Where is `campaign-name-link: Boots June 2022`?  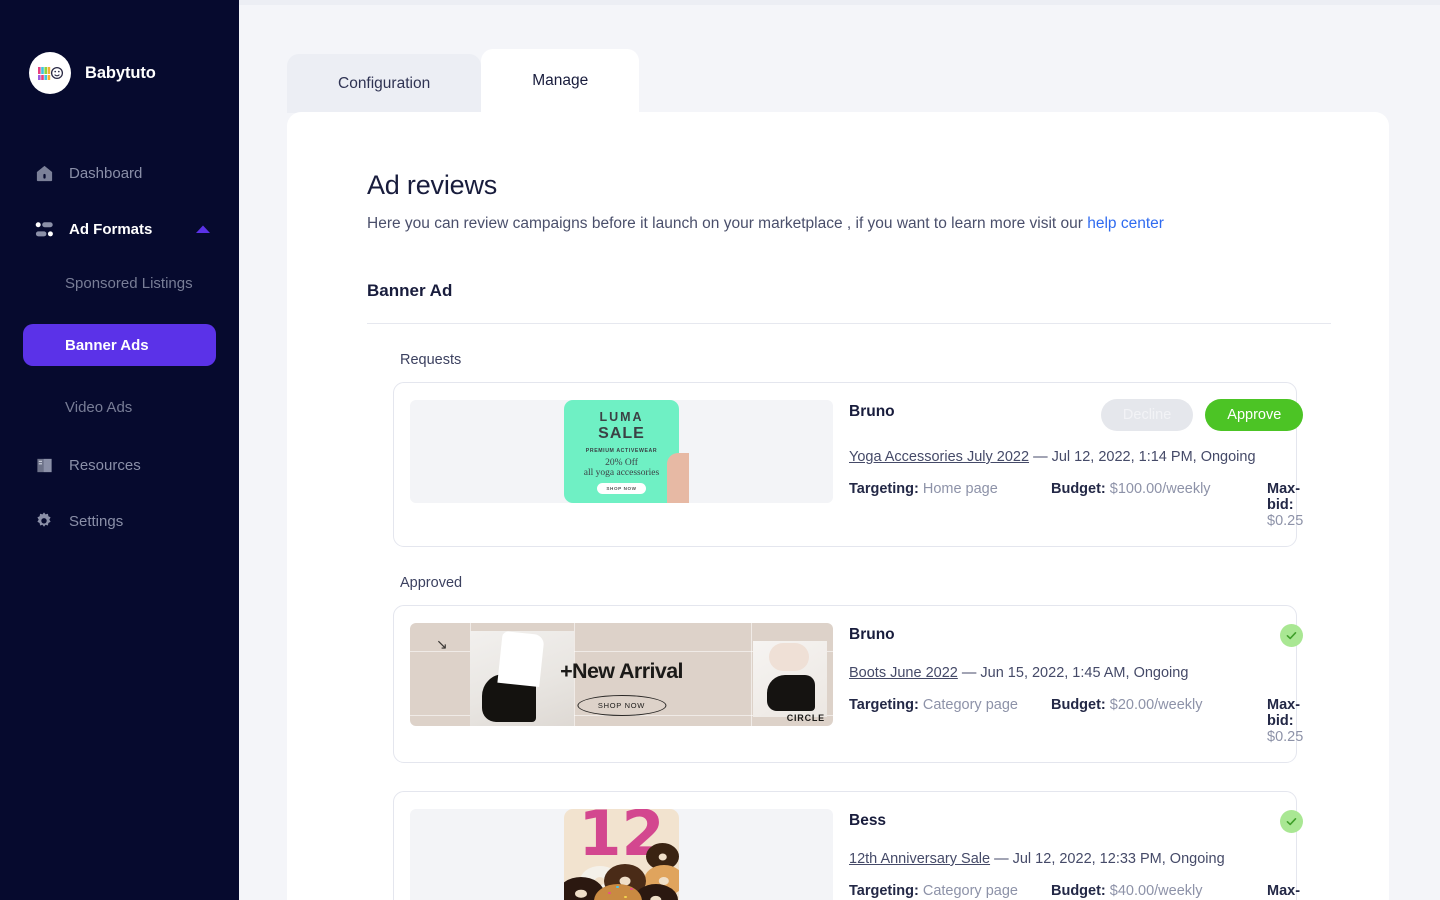
campaign-name-link: Boots June 2022 is located at coordinates (903, 673).